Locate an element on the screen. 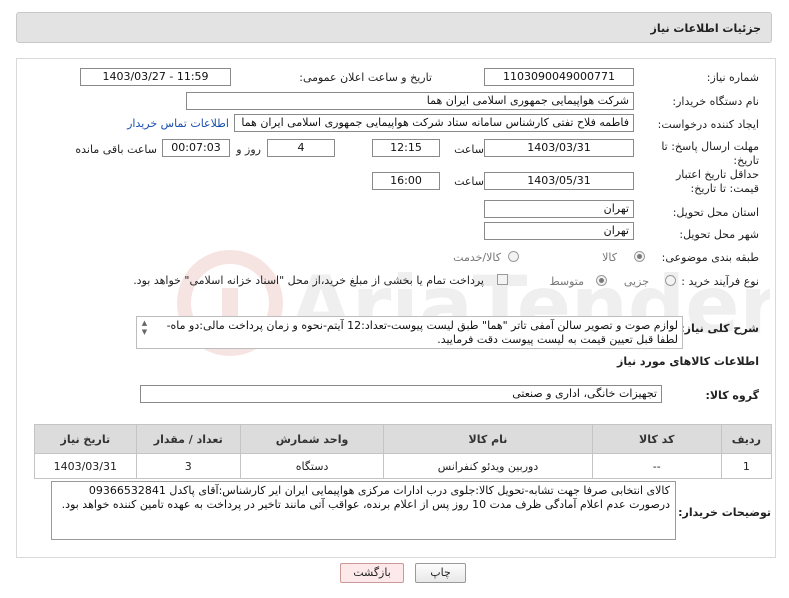 The width and height of the screenshot is (789, 598). treasury-checkbox is located at coordinates (502, 279).